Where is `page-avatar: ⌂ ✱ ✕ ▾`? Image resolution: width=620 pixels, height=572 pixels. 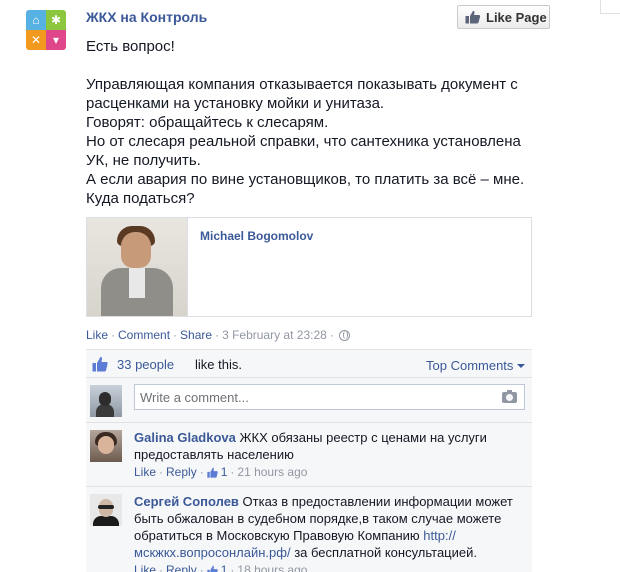
page-avatar: ⌂ ✱ ✕ ▾ is located at coordinates (46, 30).